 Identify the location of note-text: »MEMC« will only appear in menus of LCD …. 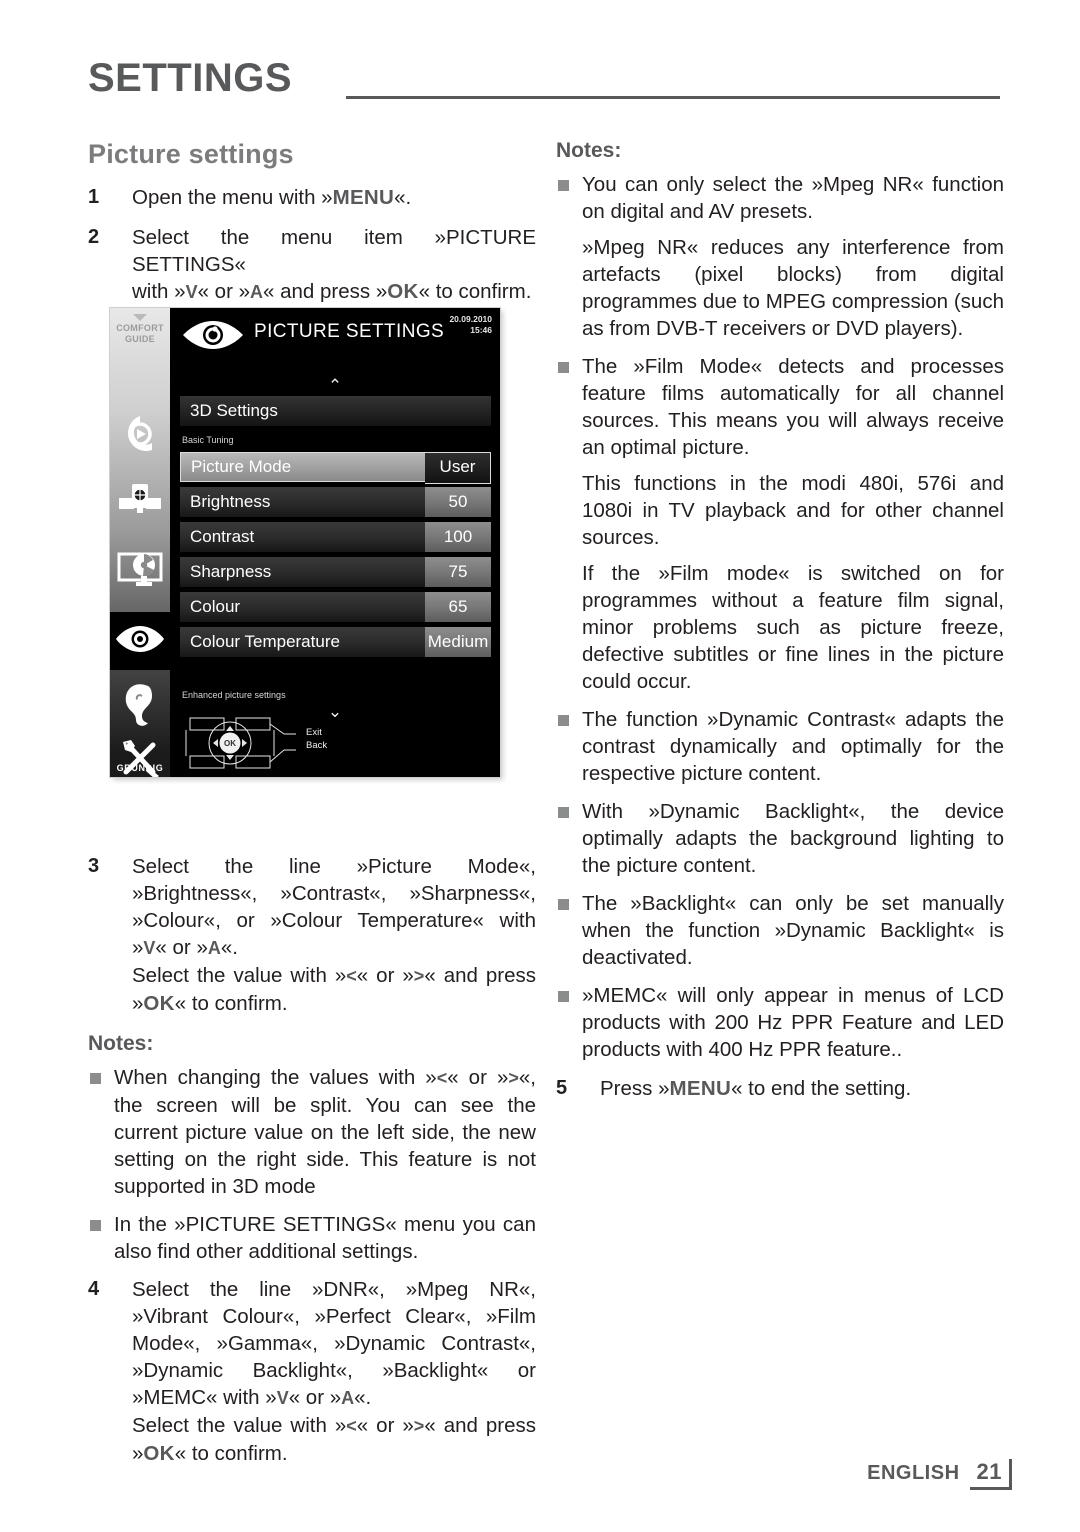
(793, 1022).